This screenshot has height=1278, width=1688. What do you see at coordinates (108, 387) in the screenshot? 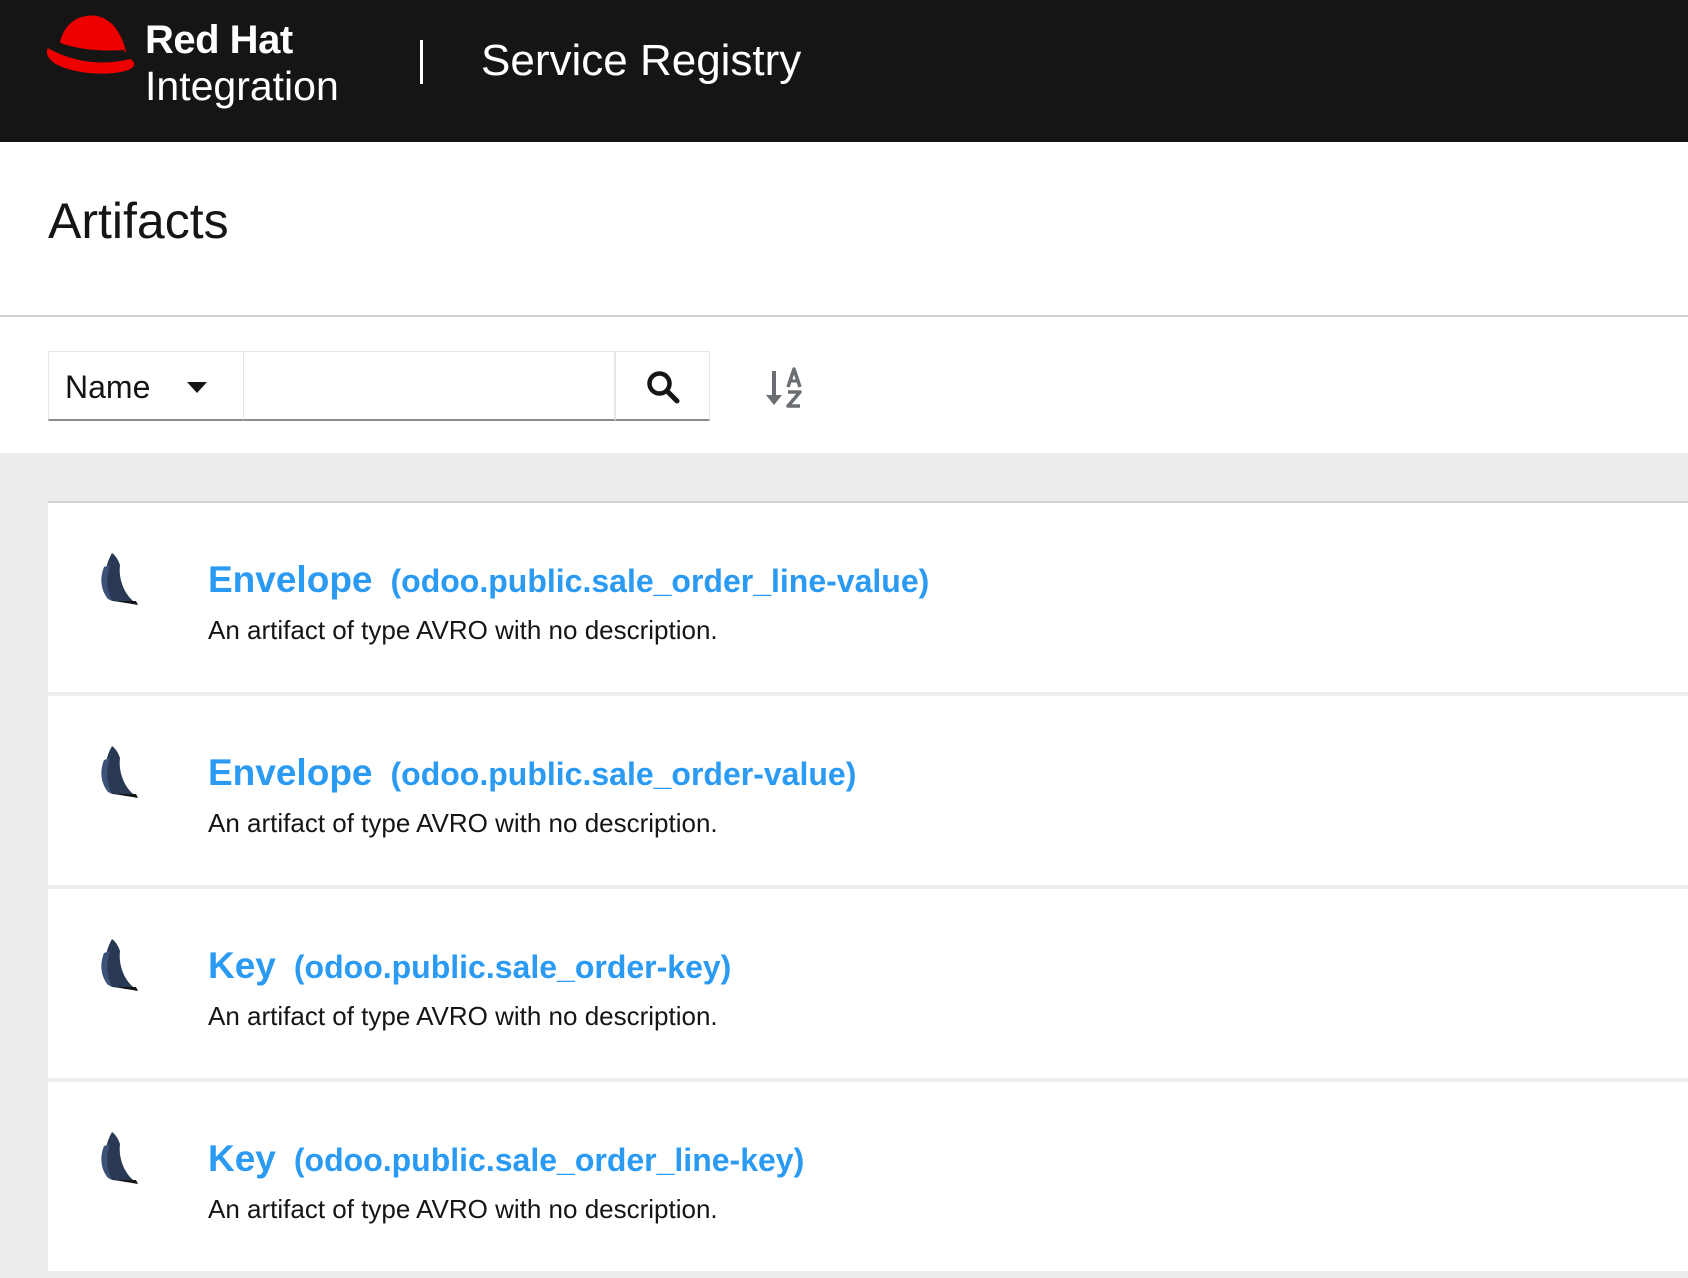
I see `filter-field-label: Name` at bounding box center [108, 387].